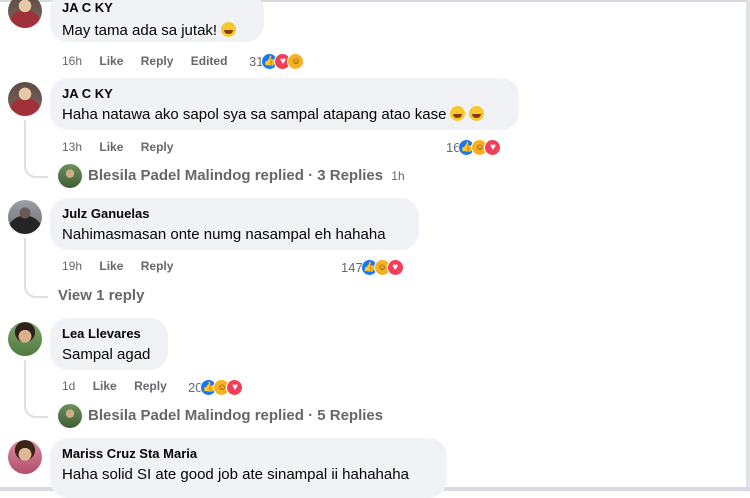  What do you see at coordinates (109, 334) in the screenshot?
I see `comment-author: Lea Llevares` at bounding box center [109, 334].